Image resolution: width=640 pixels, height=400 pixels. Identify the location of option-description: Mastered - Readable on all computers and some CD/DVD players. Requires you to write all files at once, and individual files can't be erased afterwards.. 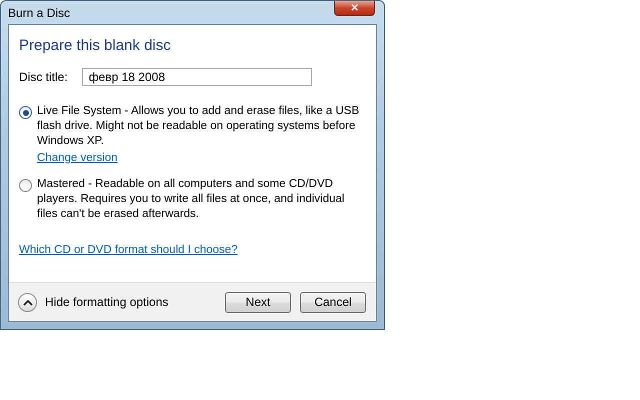
(191, 199).